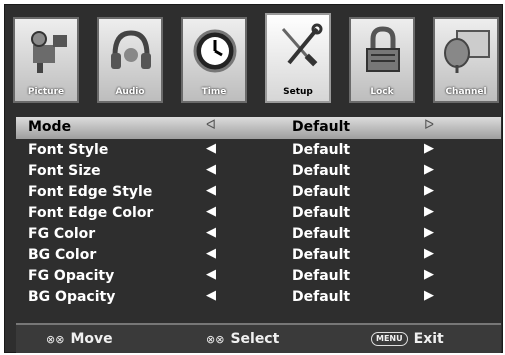 Image resolution: width=505 pixels, height=355 pixels. I want to click on tab-picture: Picture, so click(46, 60).